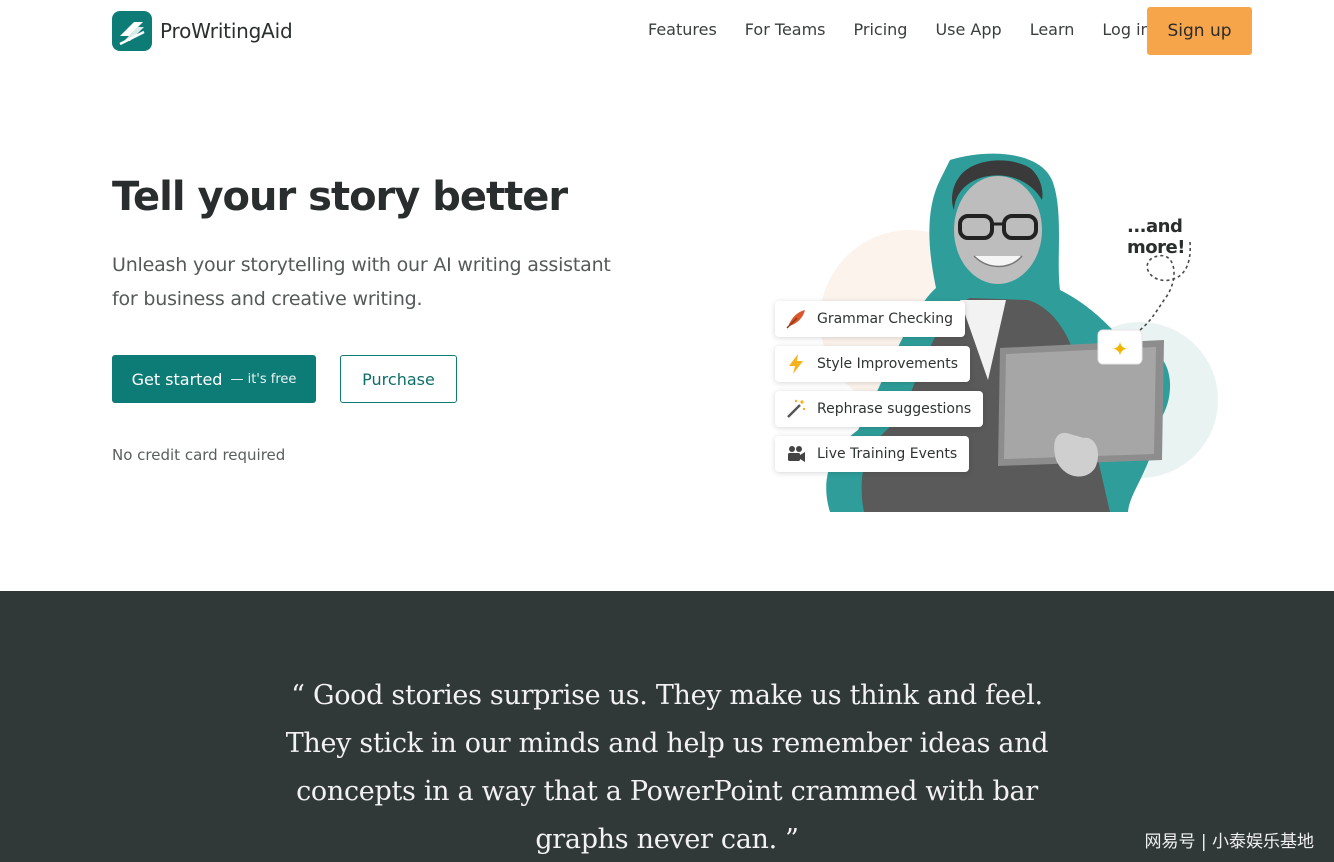 This screenshot has width=1334, height=862. I want to click on brand-name: ProWritingAid, so click(226, 31).